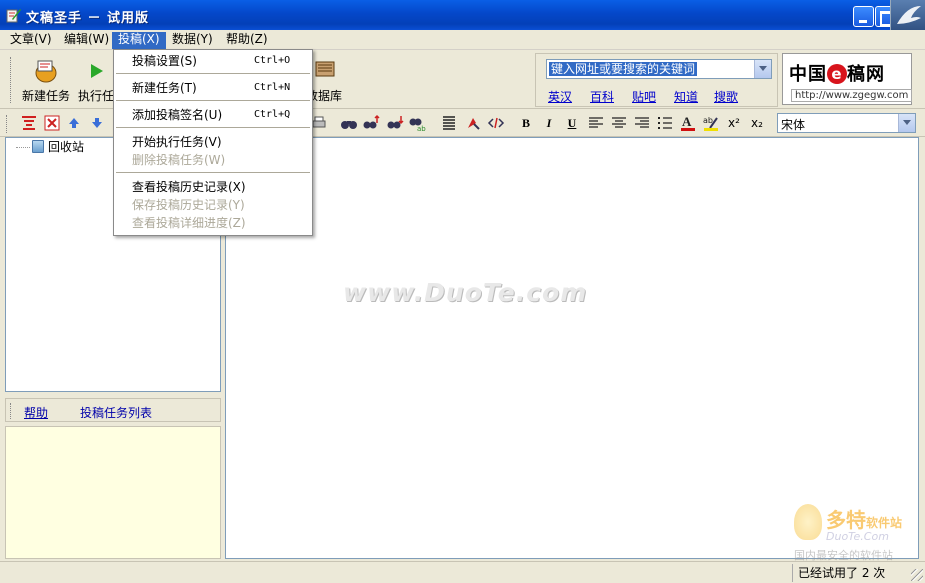 The width and height of the screenshot is (925, 583). What do you see at coordinates (462, 40) in the screenshot?
I see `menu-bar: 文章(V) 编辑(W) 投稿(X) 数据(Y) 帮助(Z)` at bounding box center [462, 40].